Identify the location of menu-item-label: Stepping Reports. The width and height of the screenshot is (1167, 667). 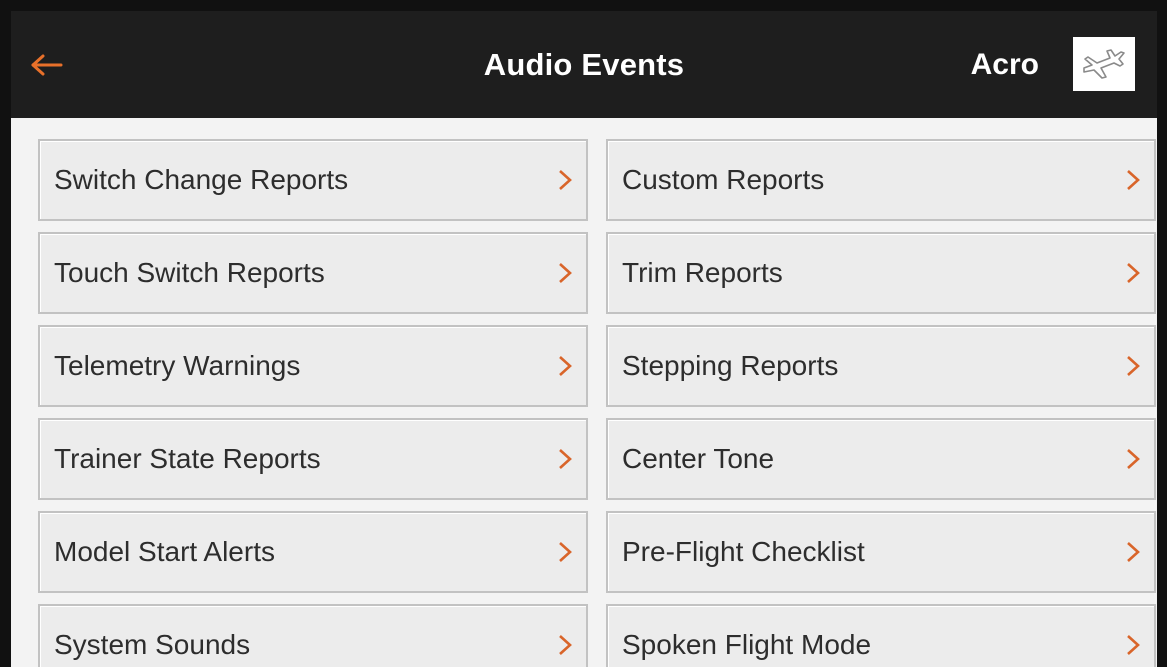
(730, 365).